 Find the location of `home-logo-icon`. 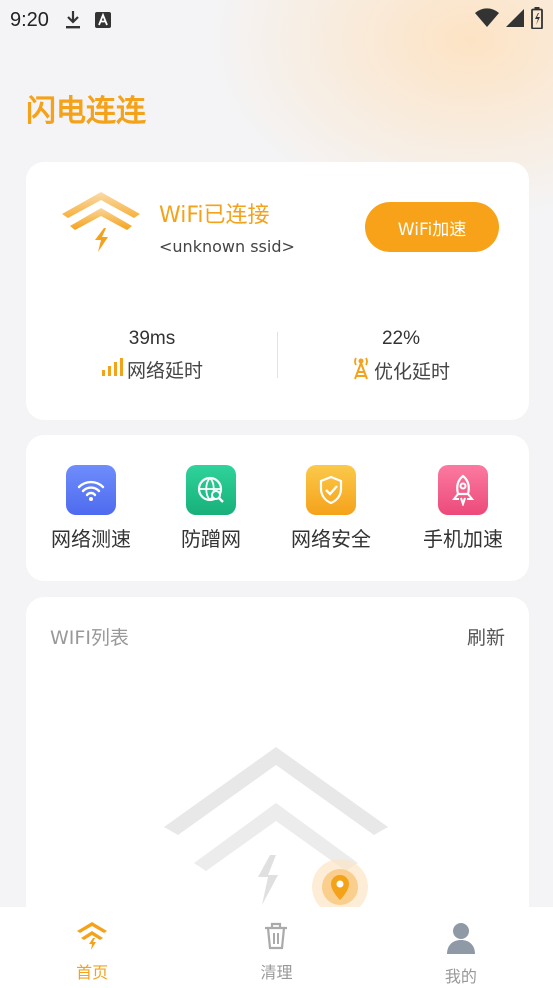

home-logo-icon is located at coordinates (92, 938).